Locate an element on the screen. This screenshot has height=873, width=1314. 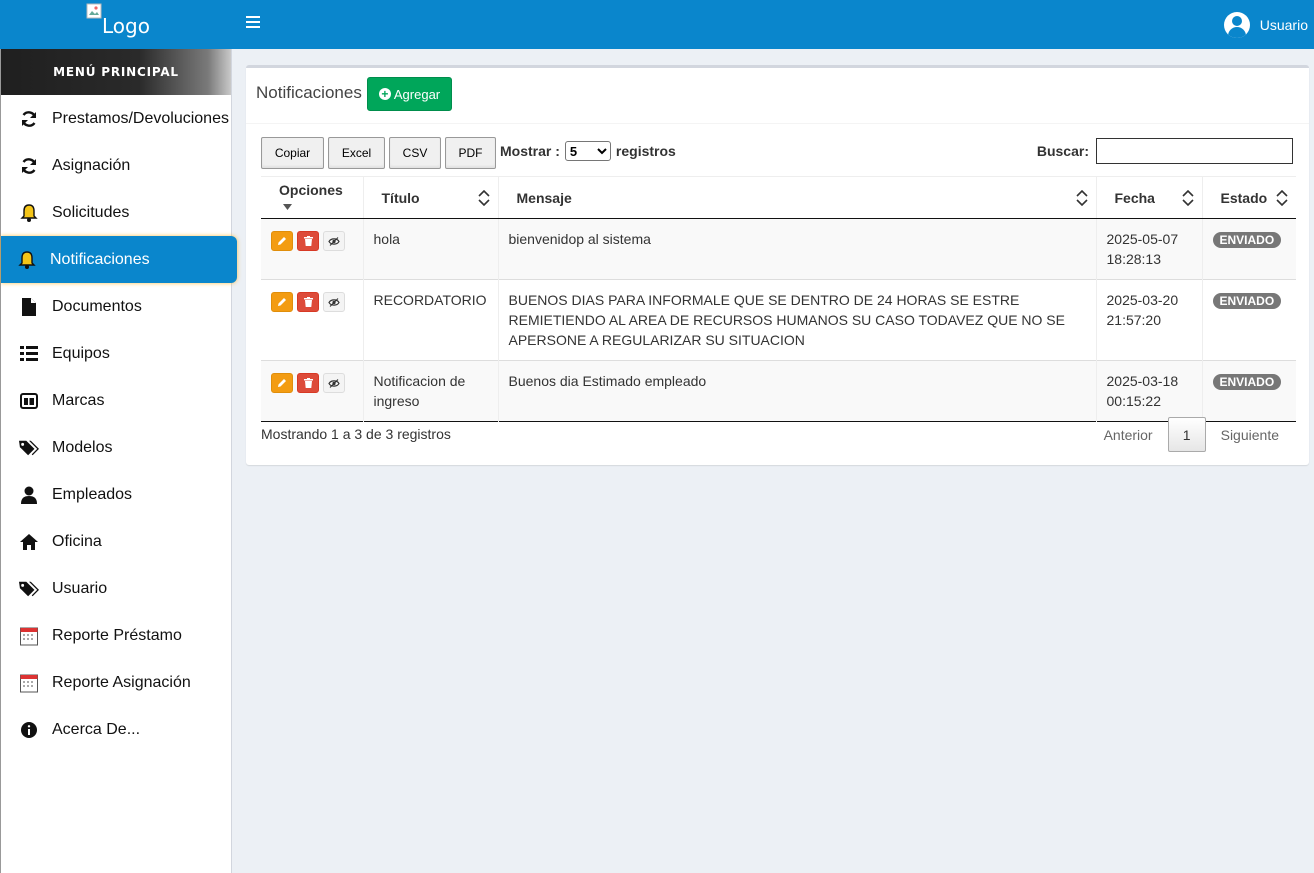
page-length-control: Mostrar : 5 registros is located at coordinates (588, 151).